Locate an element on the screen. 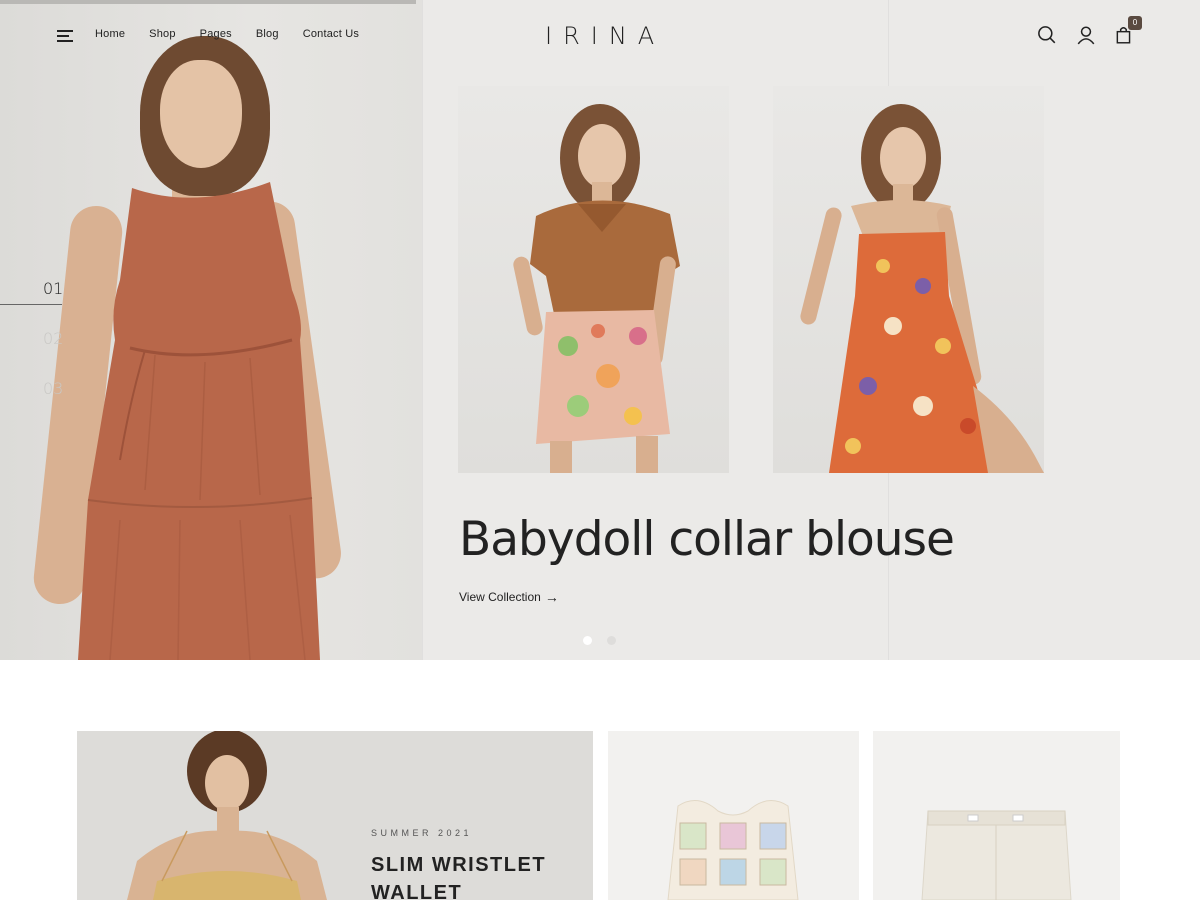 The width and height of the screenshot is (1200, 900). product-card-trousers is located at coordinates (996, 815).